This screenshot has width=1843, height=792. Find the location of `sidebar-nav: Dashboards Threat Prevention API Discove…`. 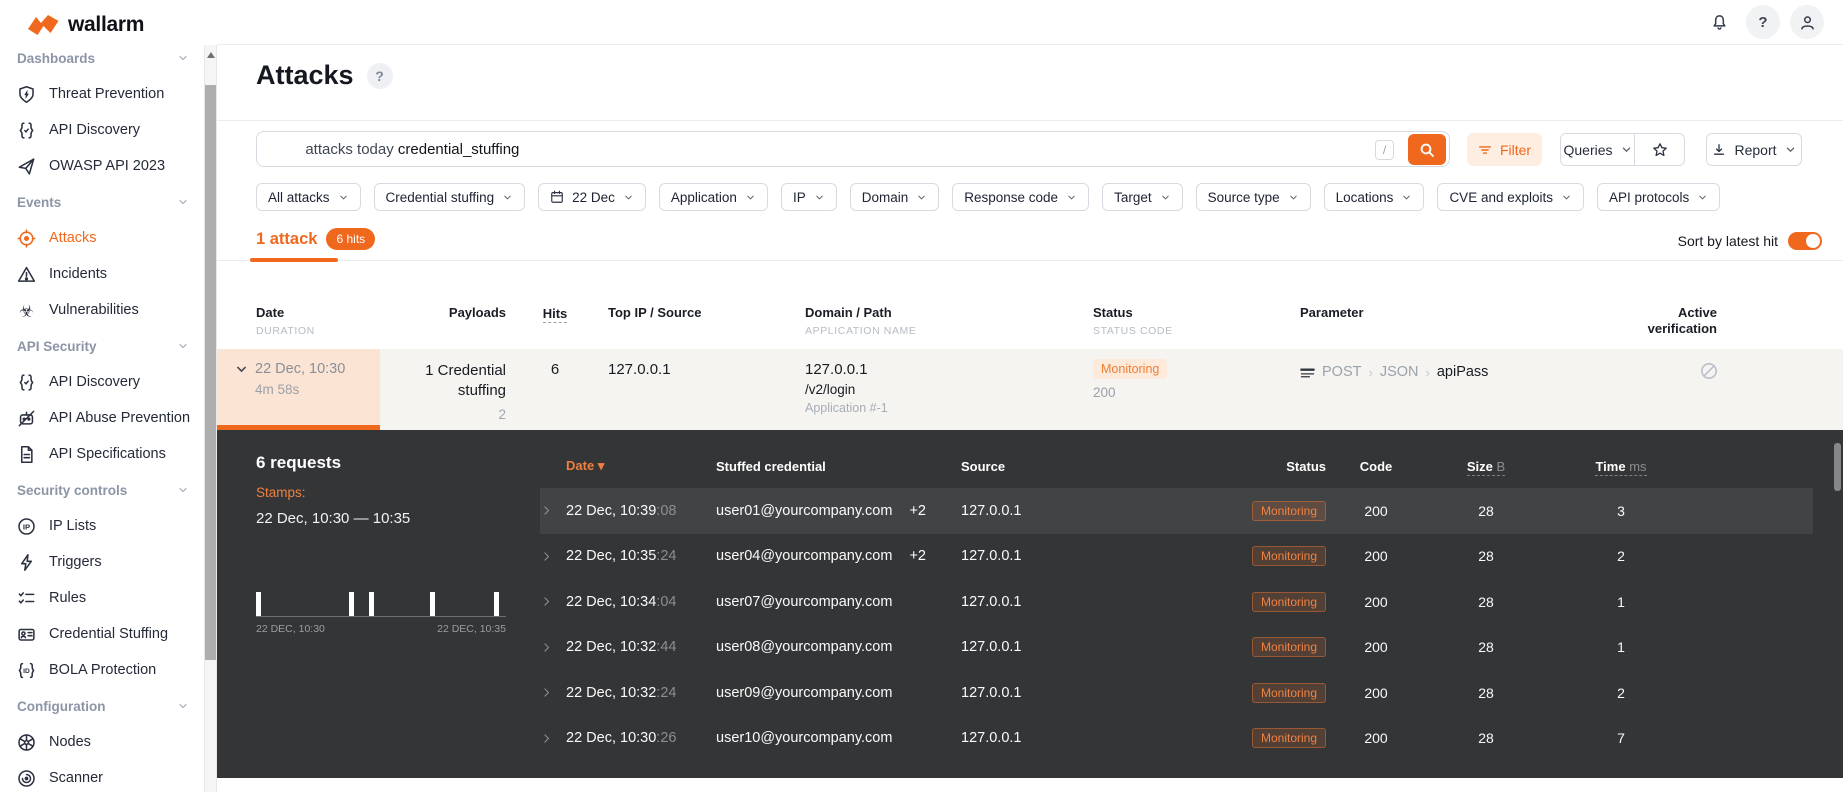

sidebar-nav: Dashboards Threat Prevention API Discove… is located at coordinates (102, 418).